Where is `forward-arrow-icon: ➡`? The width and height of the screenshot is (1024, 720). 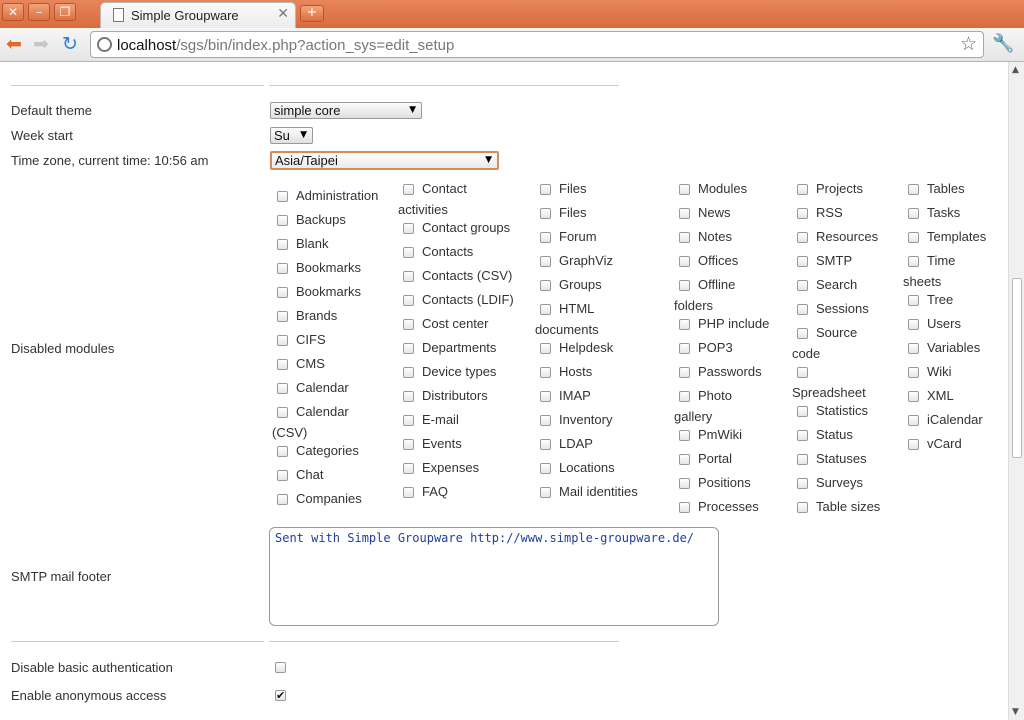 forward-arrow-icon: ➡ is located at coordinates (41, 44).